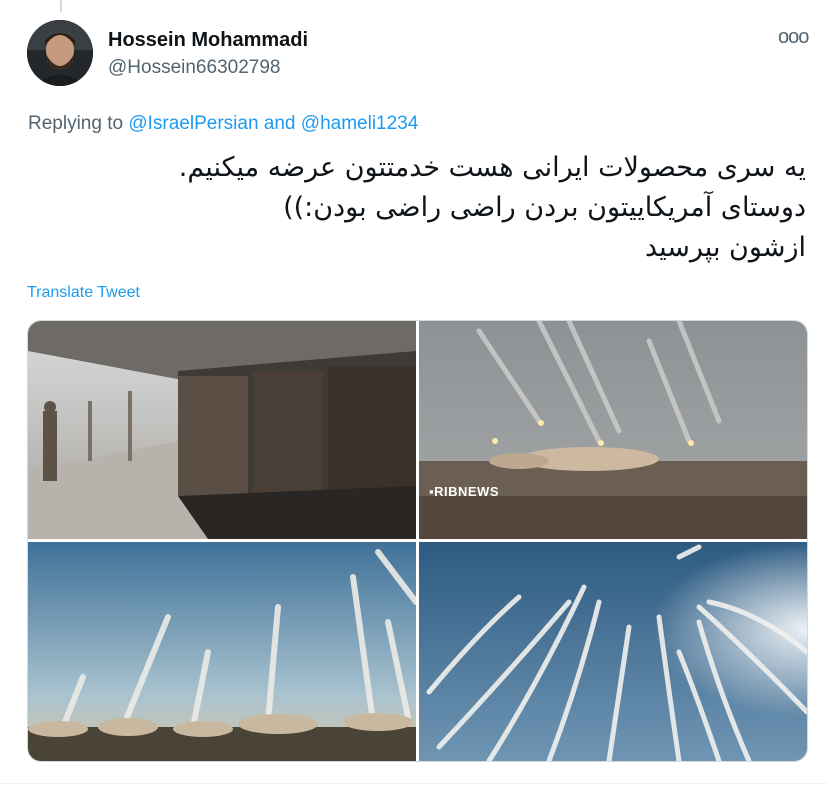 This screenshot has height=785, width=828. What do you see at coordinates (76, 123) in the screenshot?
I see `replying-prefix: Replying to` at bounding box center [76, 123].